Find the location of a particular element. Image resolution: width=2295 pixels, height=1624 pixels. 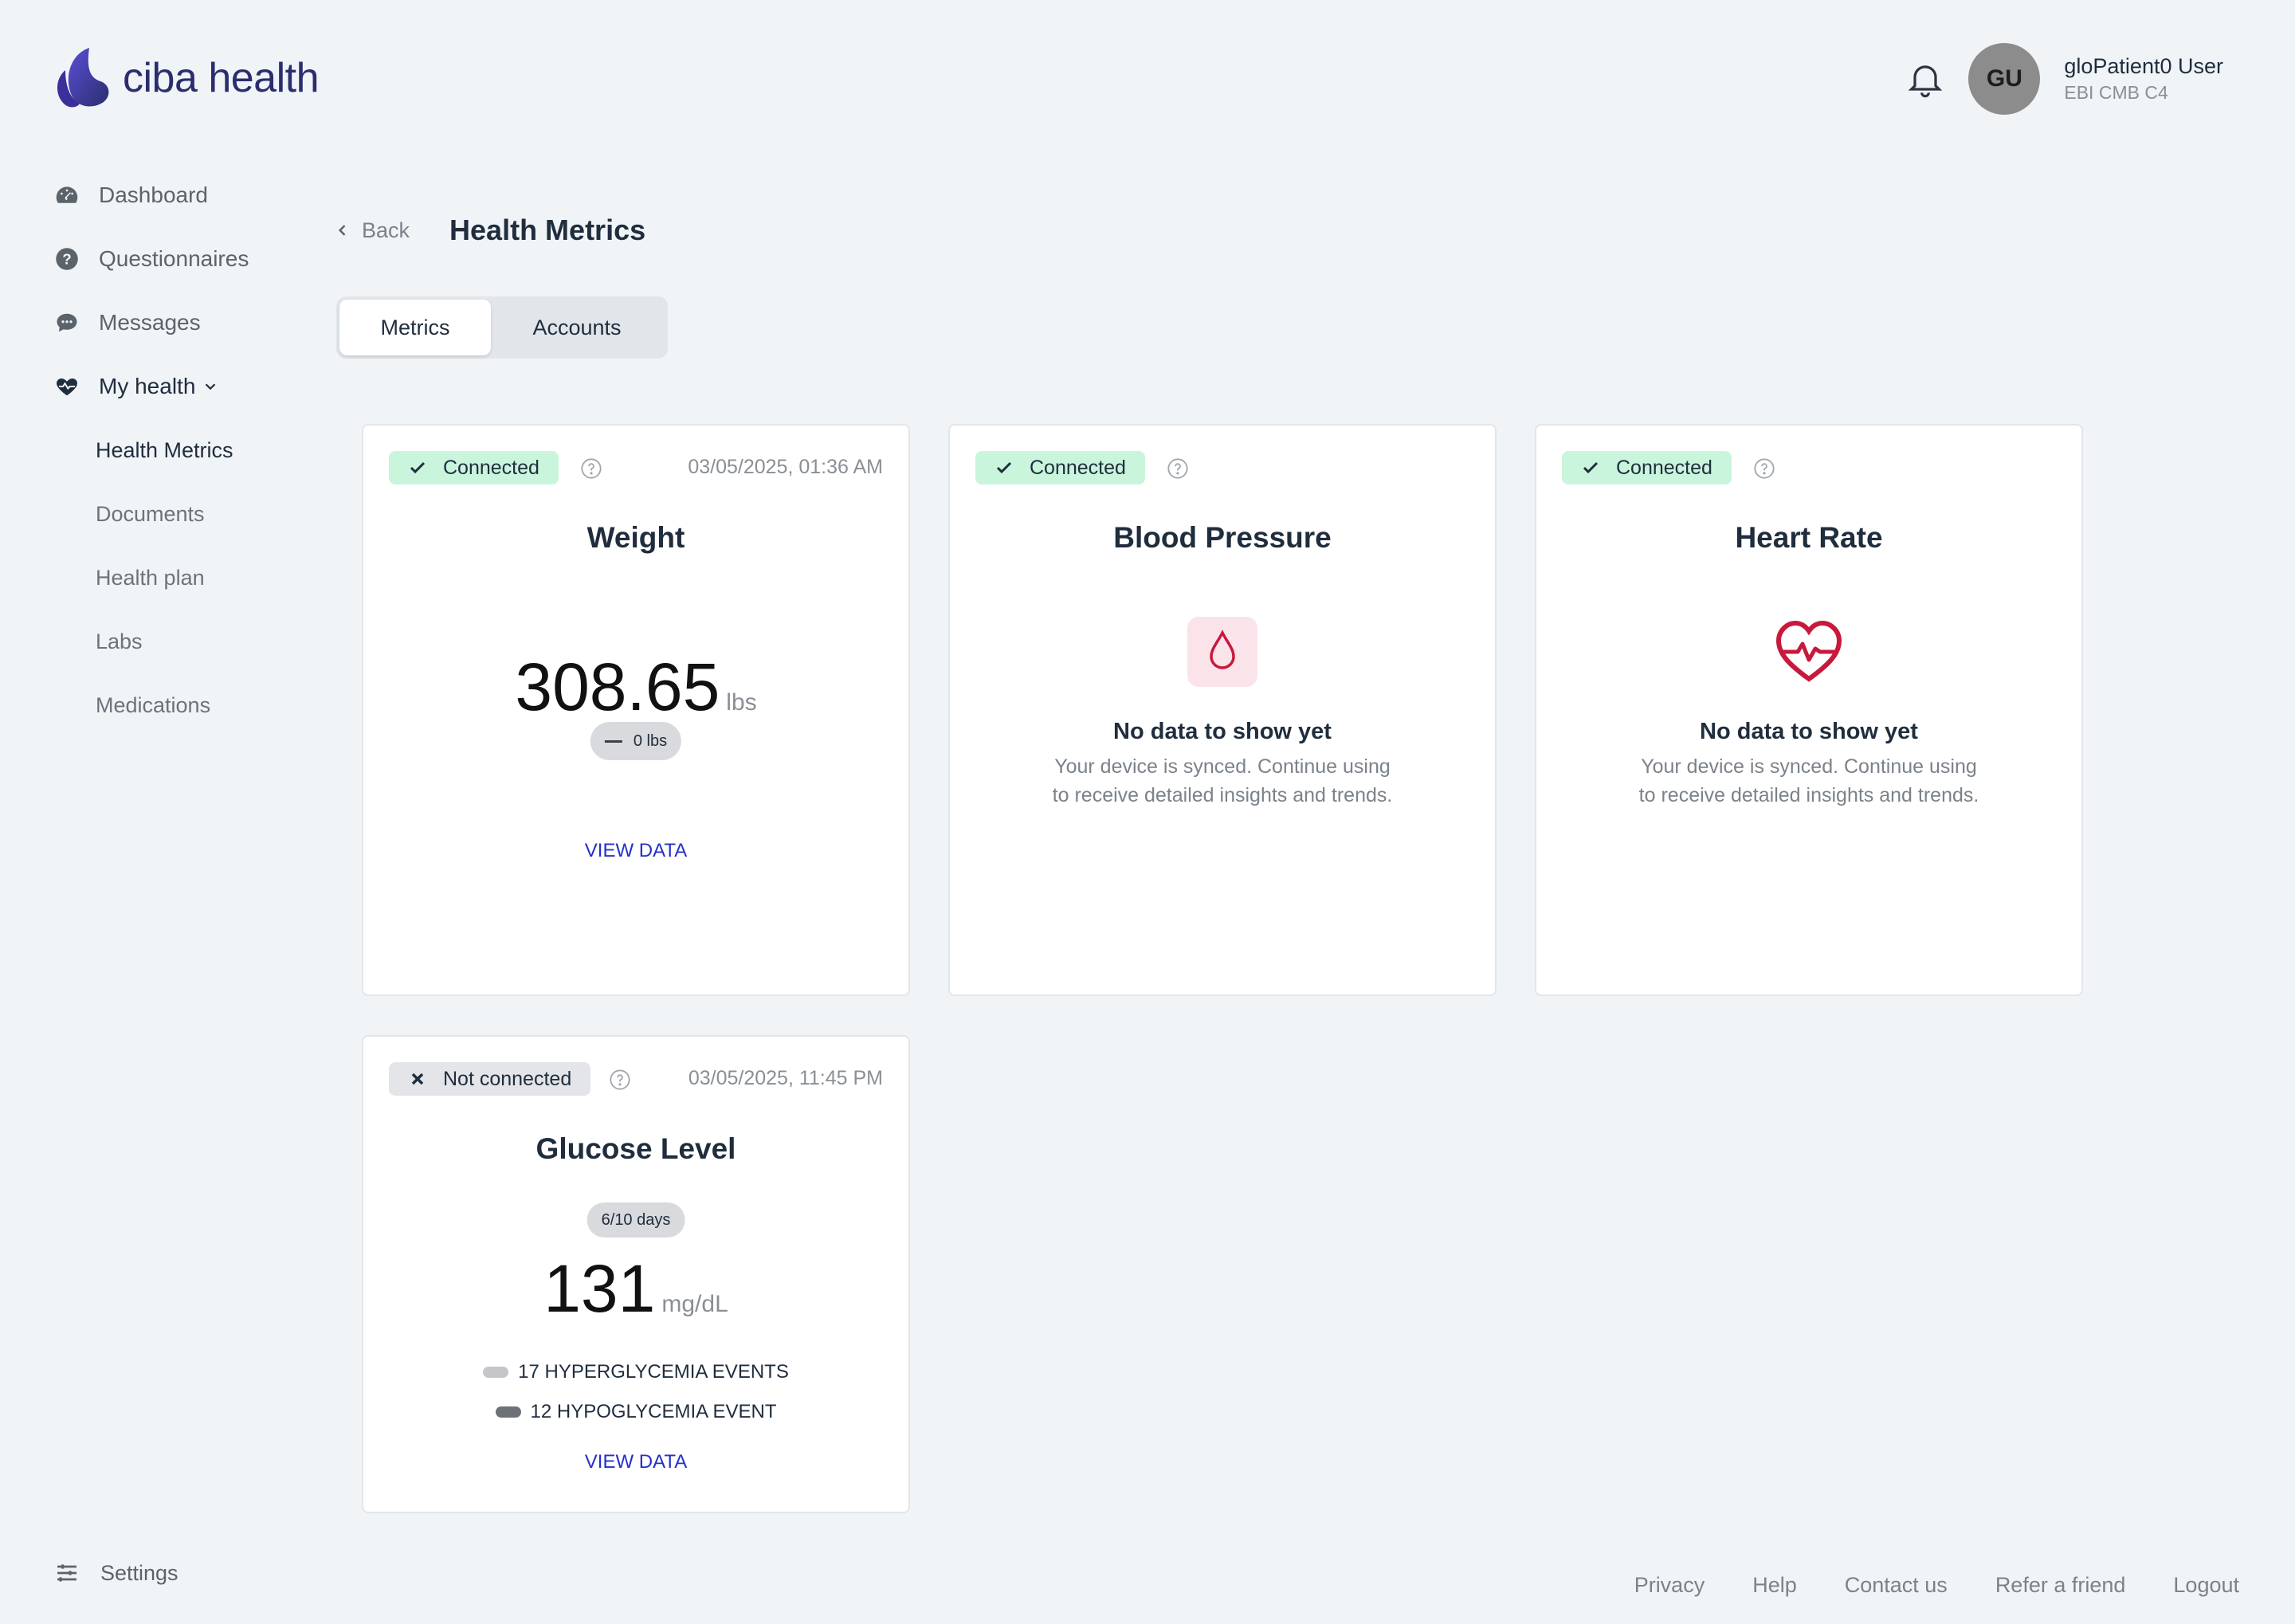

close-icon is located at coordinates (417, 1079).